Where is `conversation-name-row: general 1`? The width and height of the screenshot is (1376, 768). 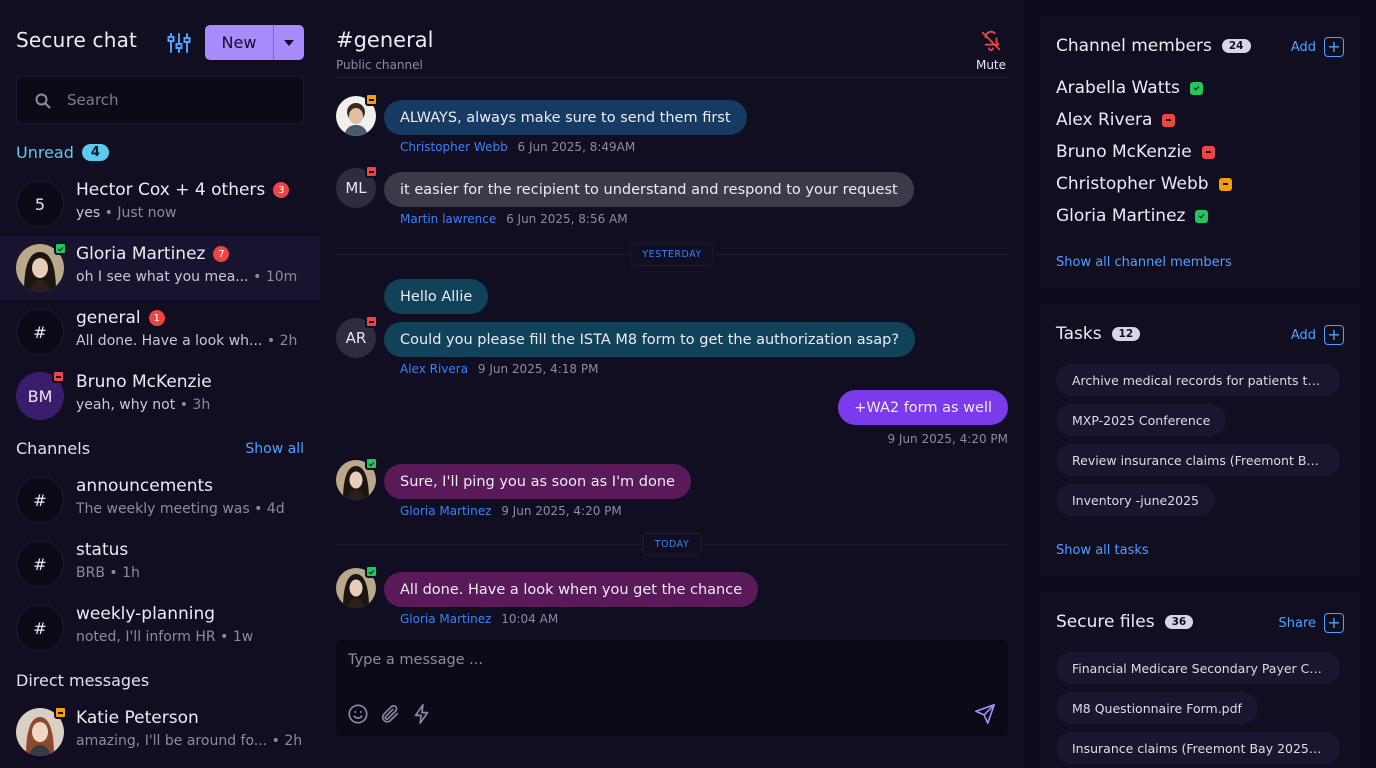
conversation-name-row: general 1 is located at coordinates (120, 318).